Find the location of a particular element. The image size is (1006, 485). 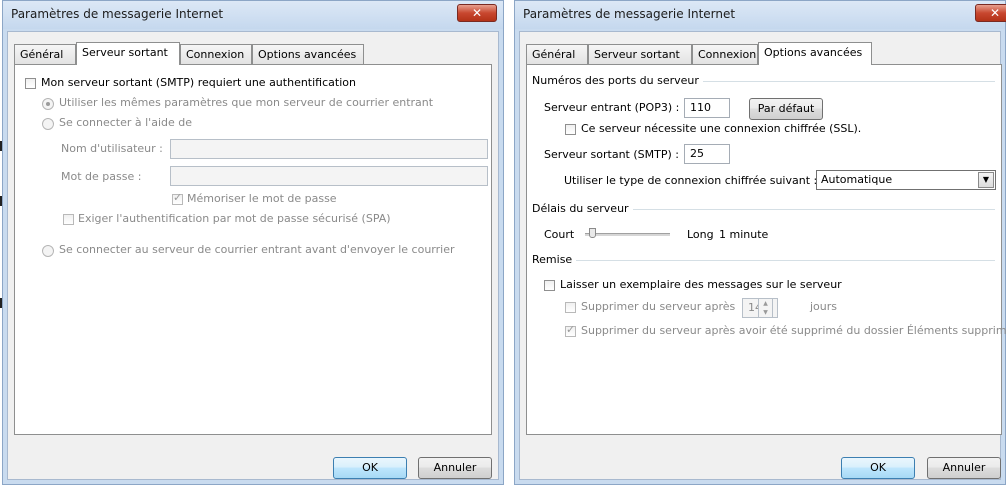

left-title-bar: Paramètres de messagerie Internet ✕ is located at coordinates (253, 15).